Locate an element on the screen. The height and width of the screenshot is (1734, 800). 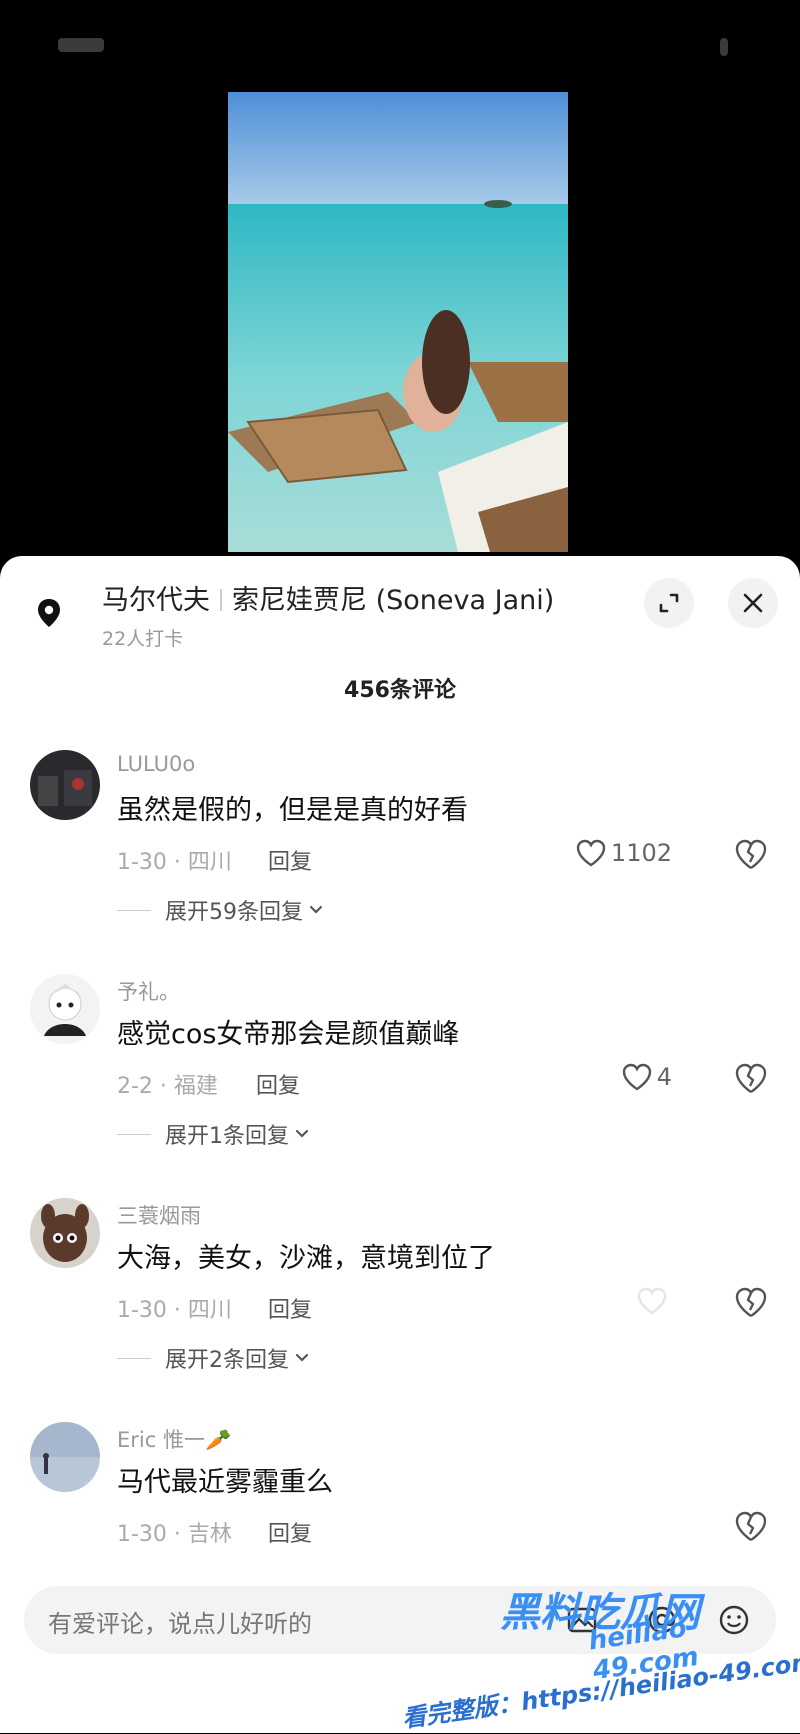
like-button is located at coordinates (654, 1301).